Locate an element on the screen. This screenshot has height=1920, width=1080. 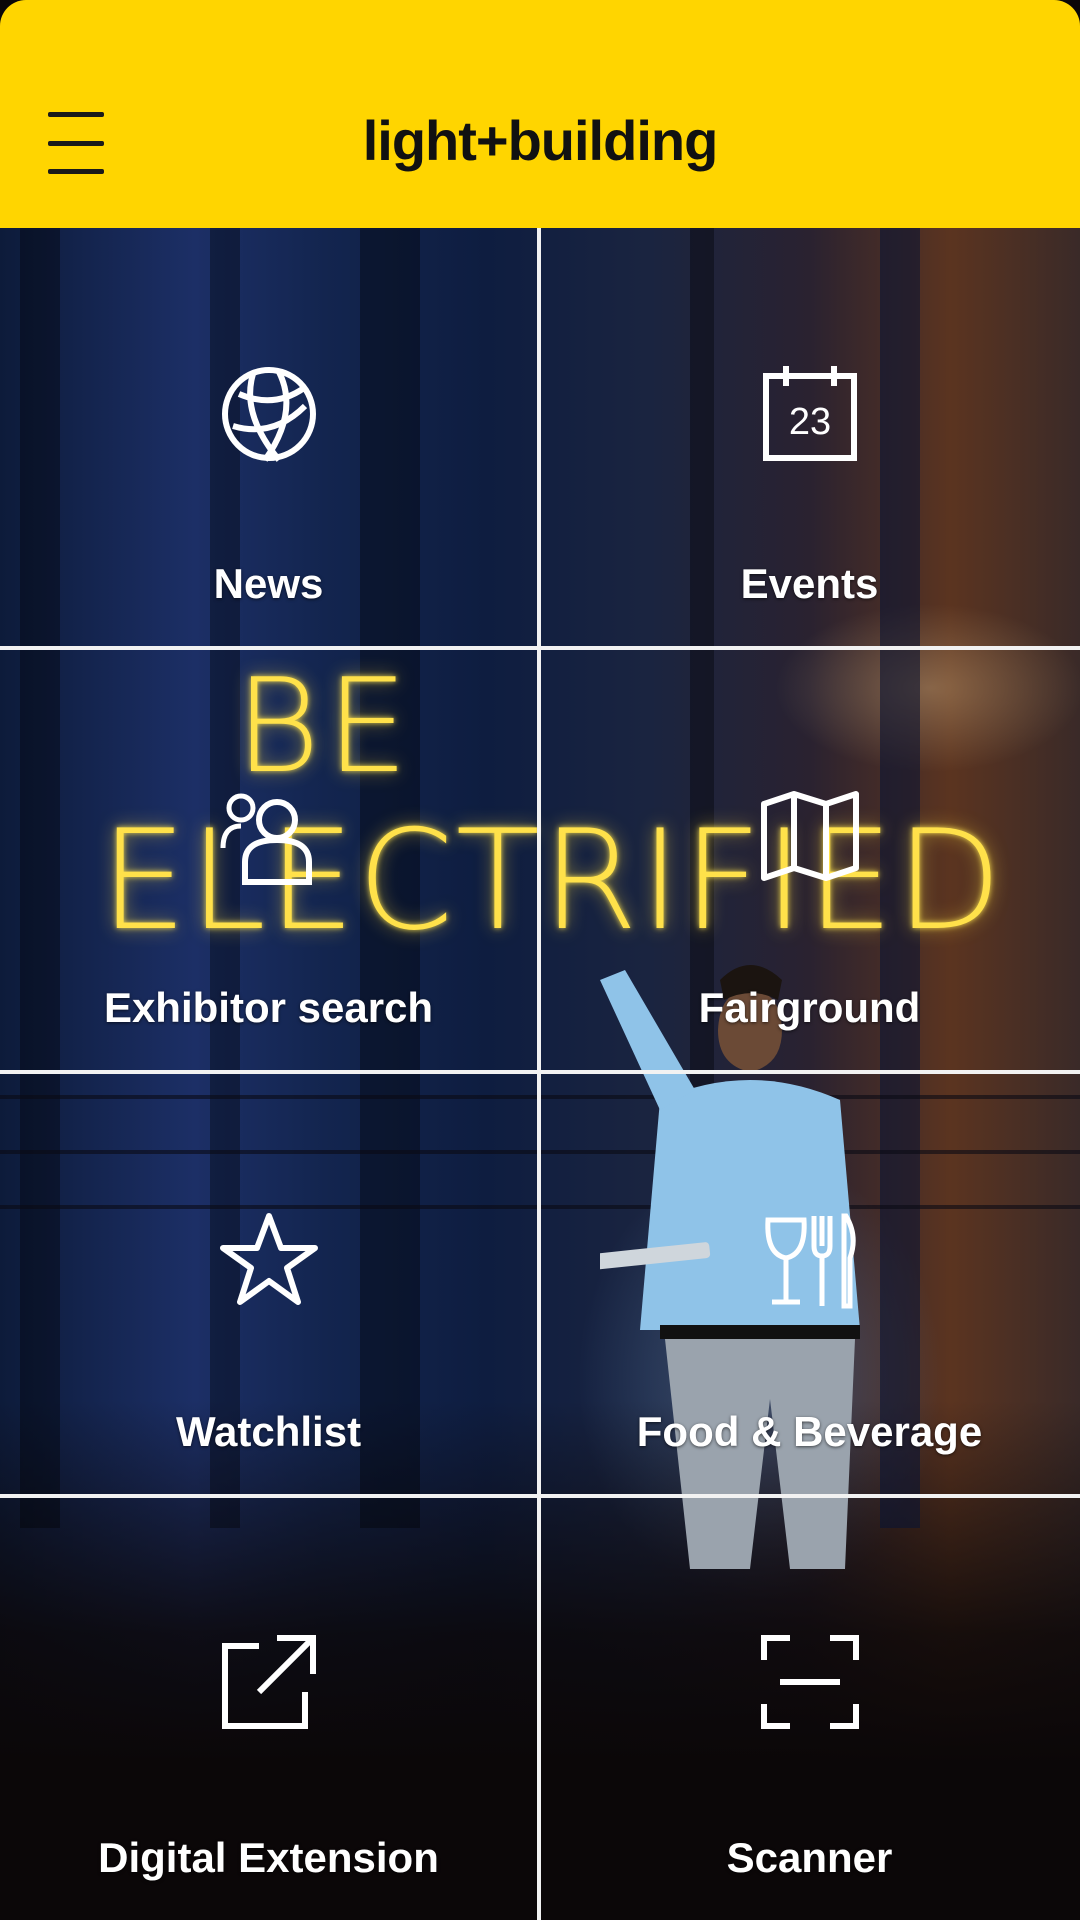
tile-label: Scanner is located at coordinates (809, 1857).